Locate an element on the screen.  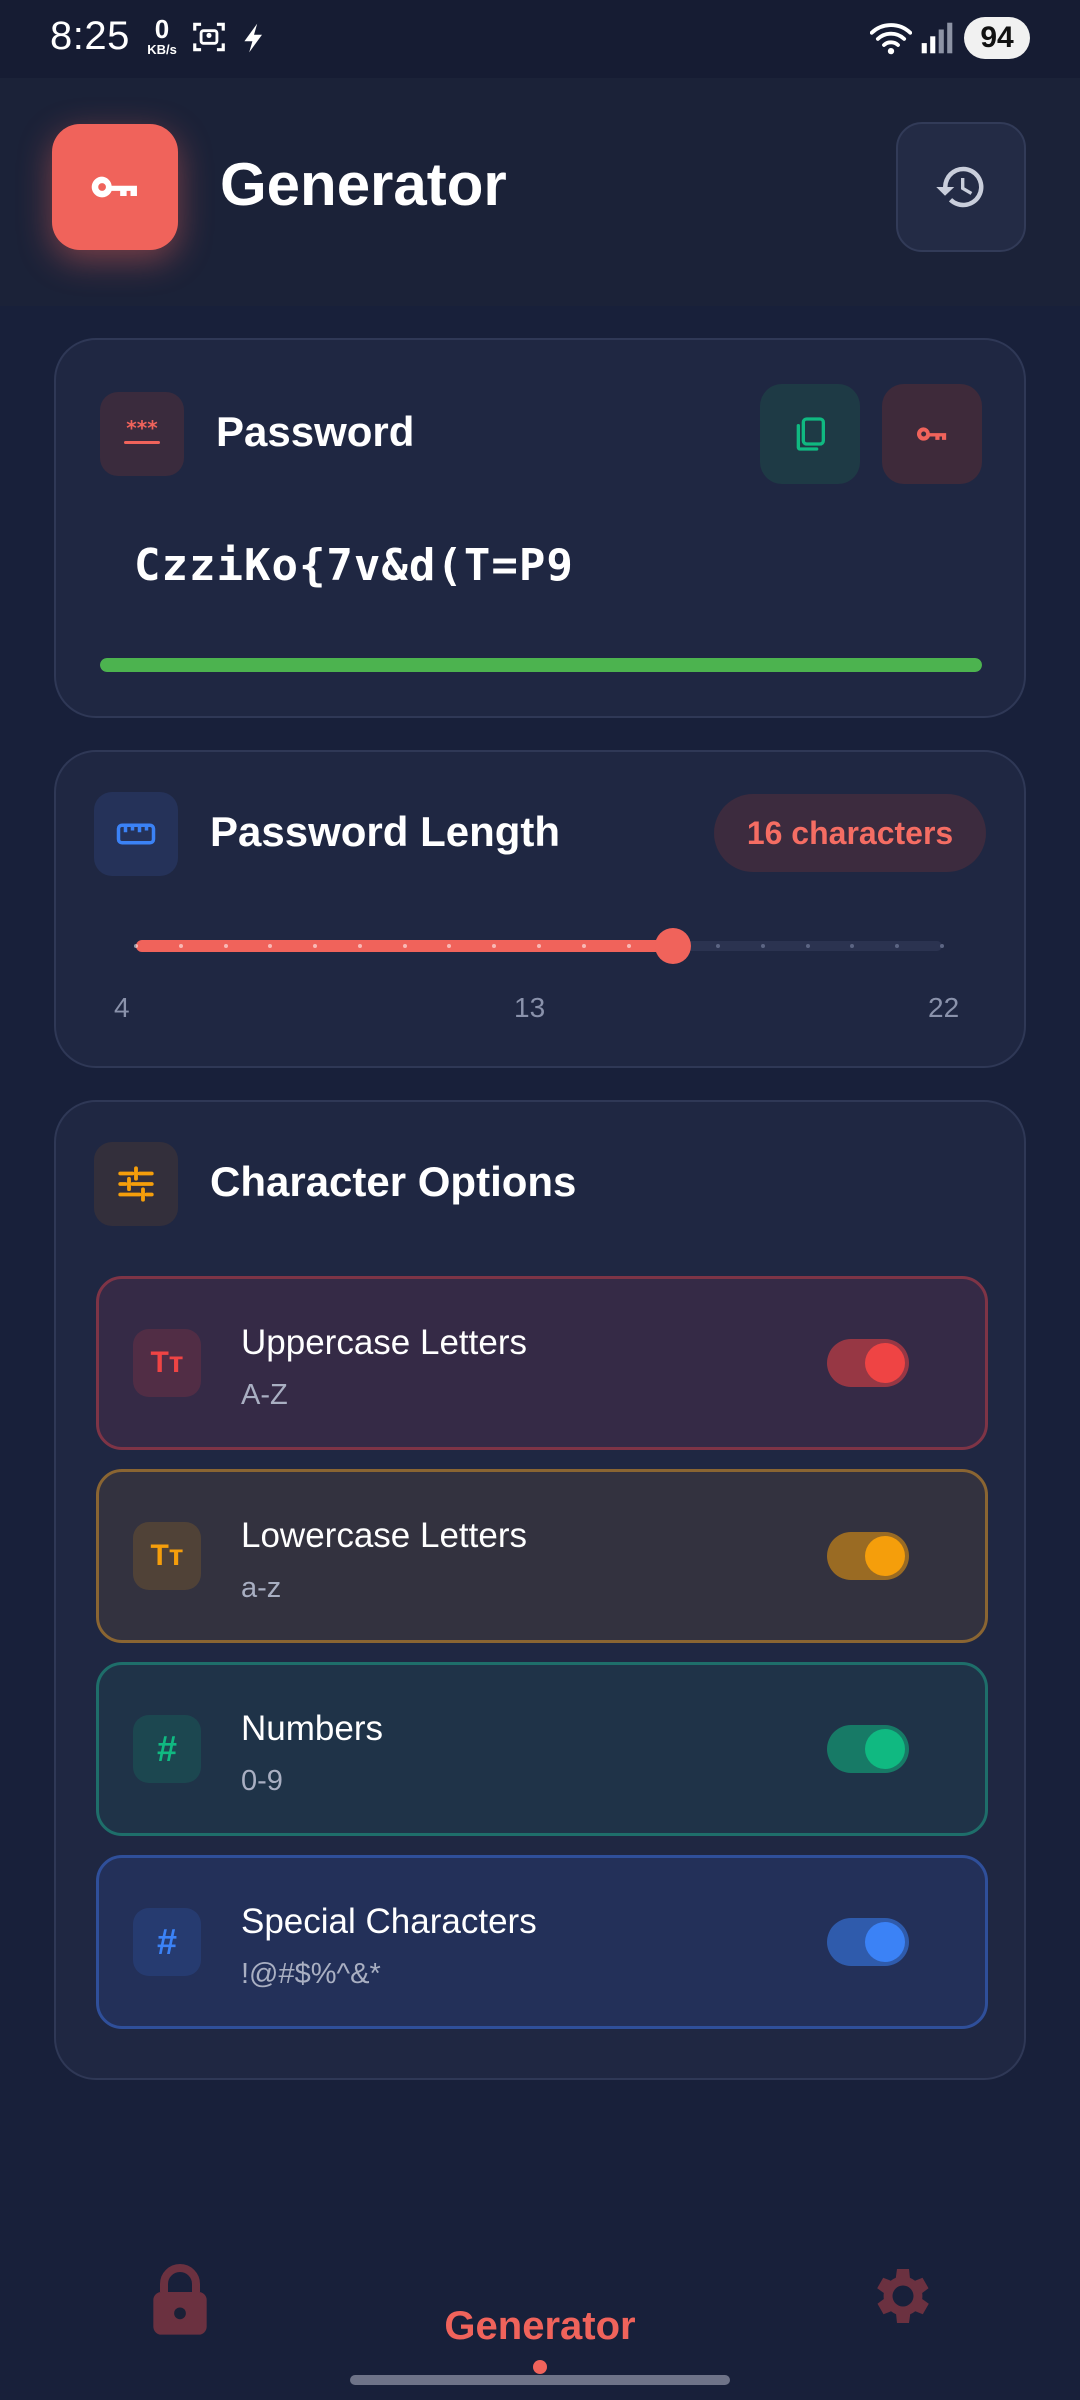
password-dots-icon: *** is located at coordinates (142, 434).